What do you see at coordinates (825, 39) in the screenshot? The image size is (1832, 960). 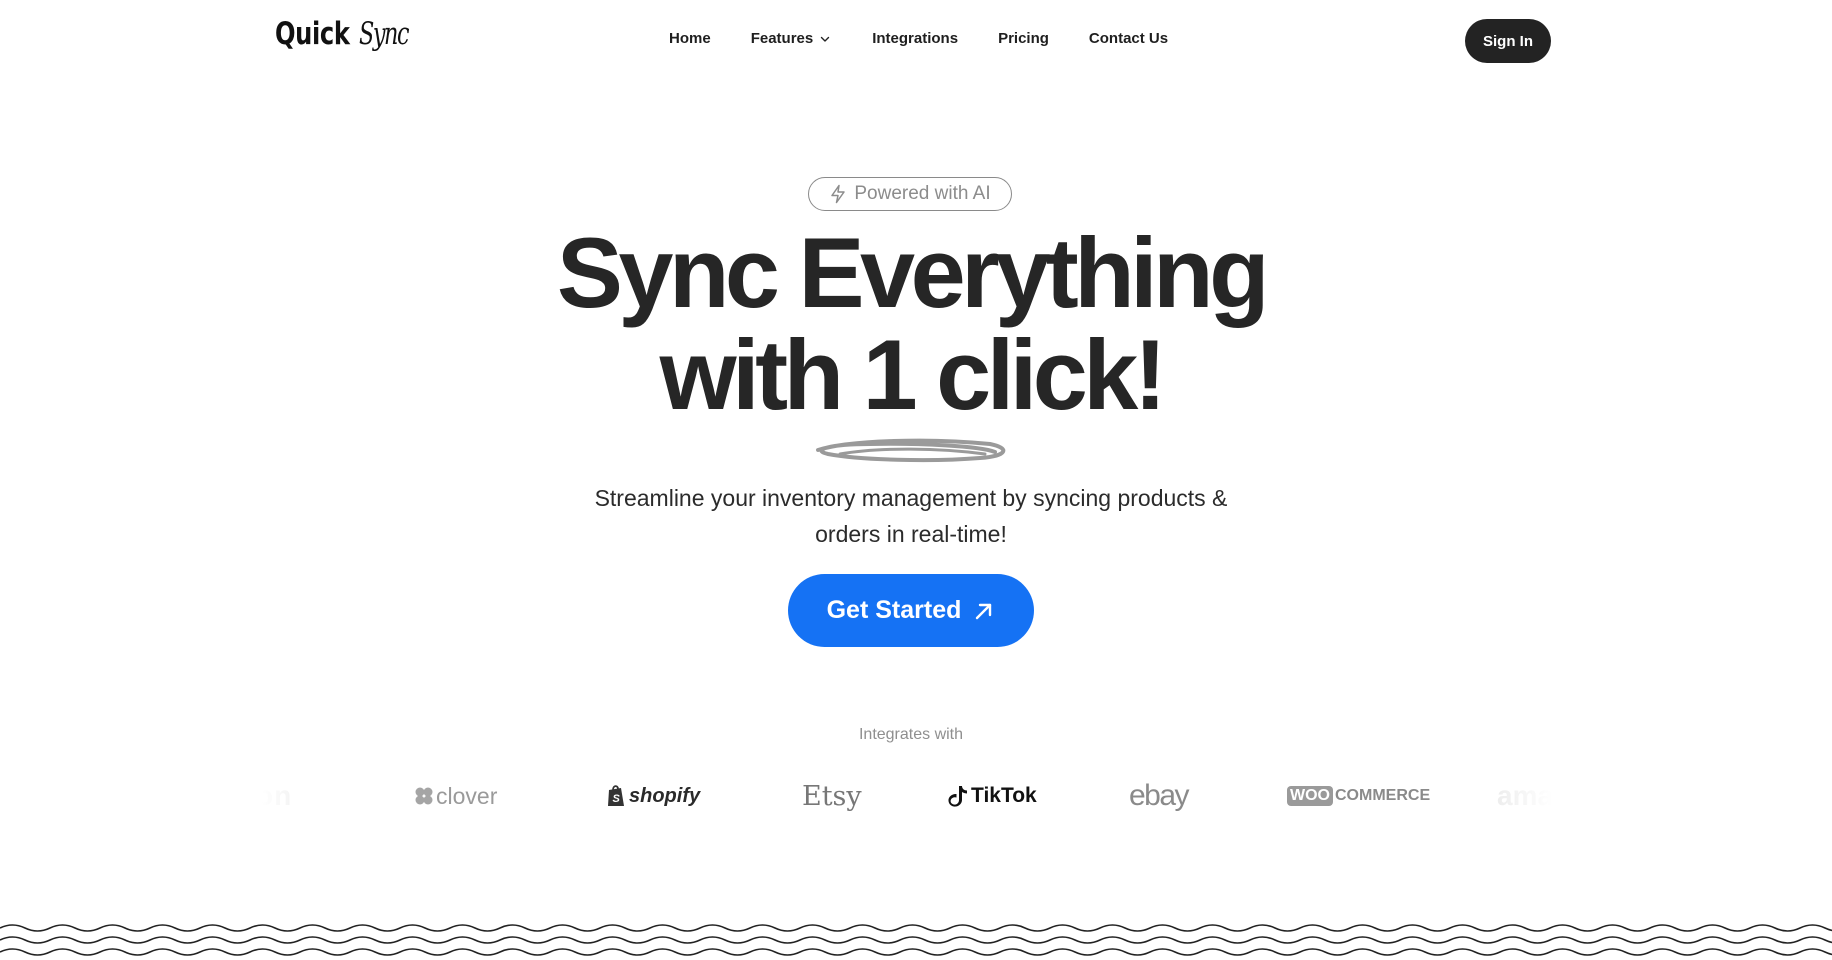 I see `chevron-down-icon` at bounding box center [825, 39].